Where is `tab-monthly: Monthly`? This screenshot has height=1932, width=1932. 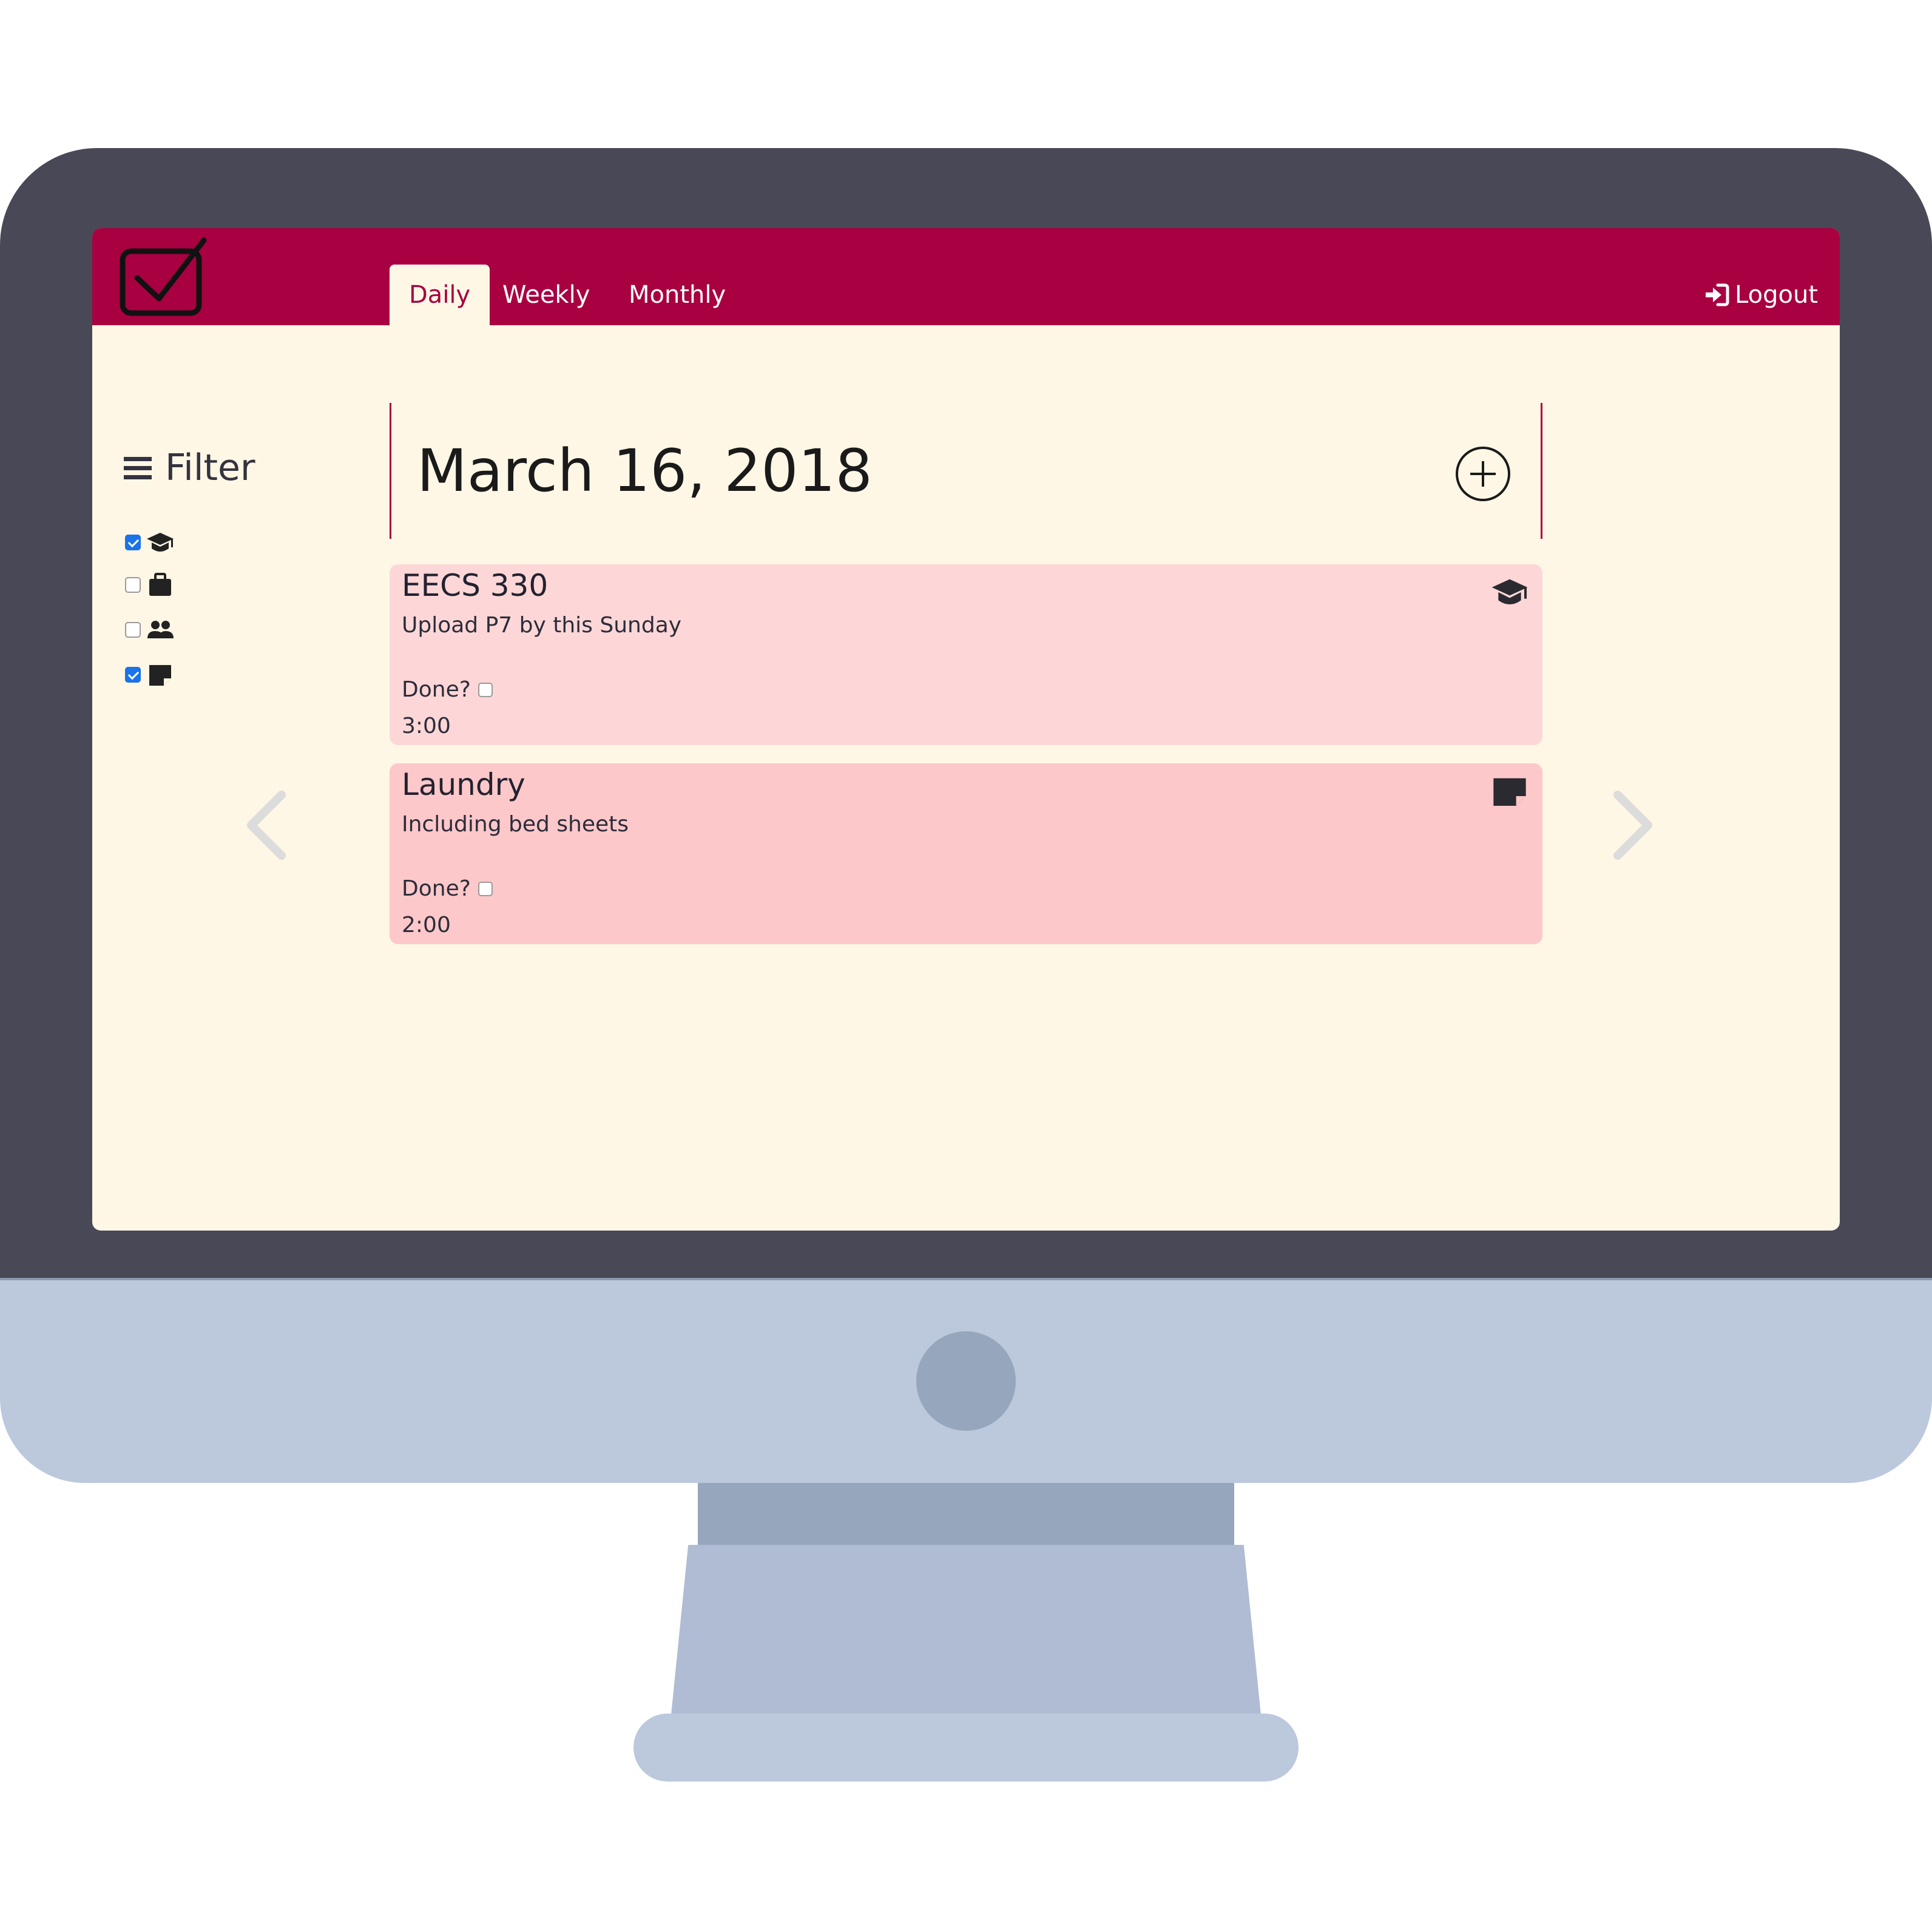
tab-monthly: Monthly is located at coordinates (677, 295).